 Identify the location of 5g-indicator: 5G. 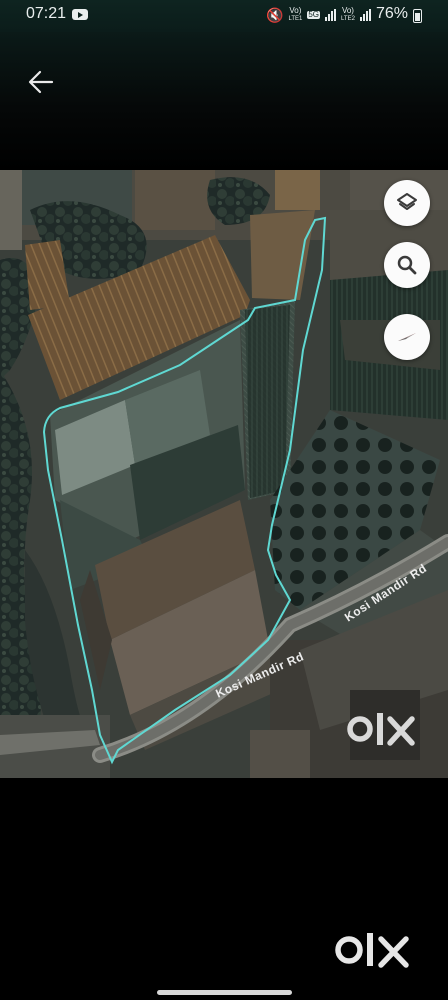
(314, 14).